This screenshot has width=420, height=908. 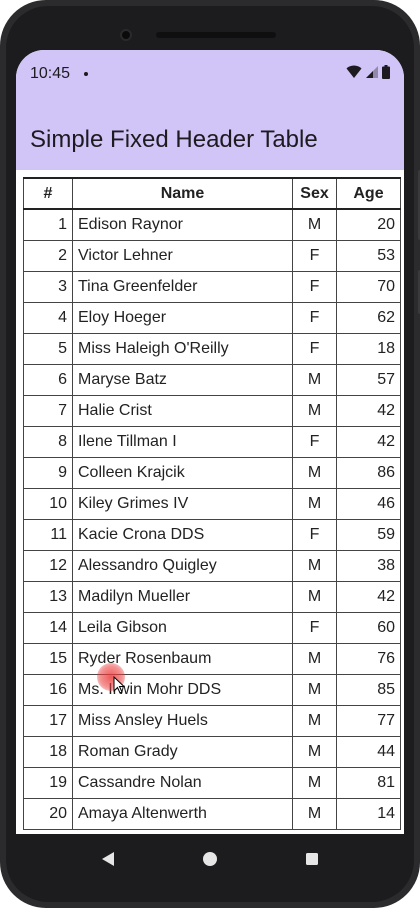 I want to click on row-number-cell: 9, so click(x=48, y=472).